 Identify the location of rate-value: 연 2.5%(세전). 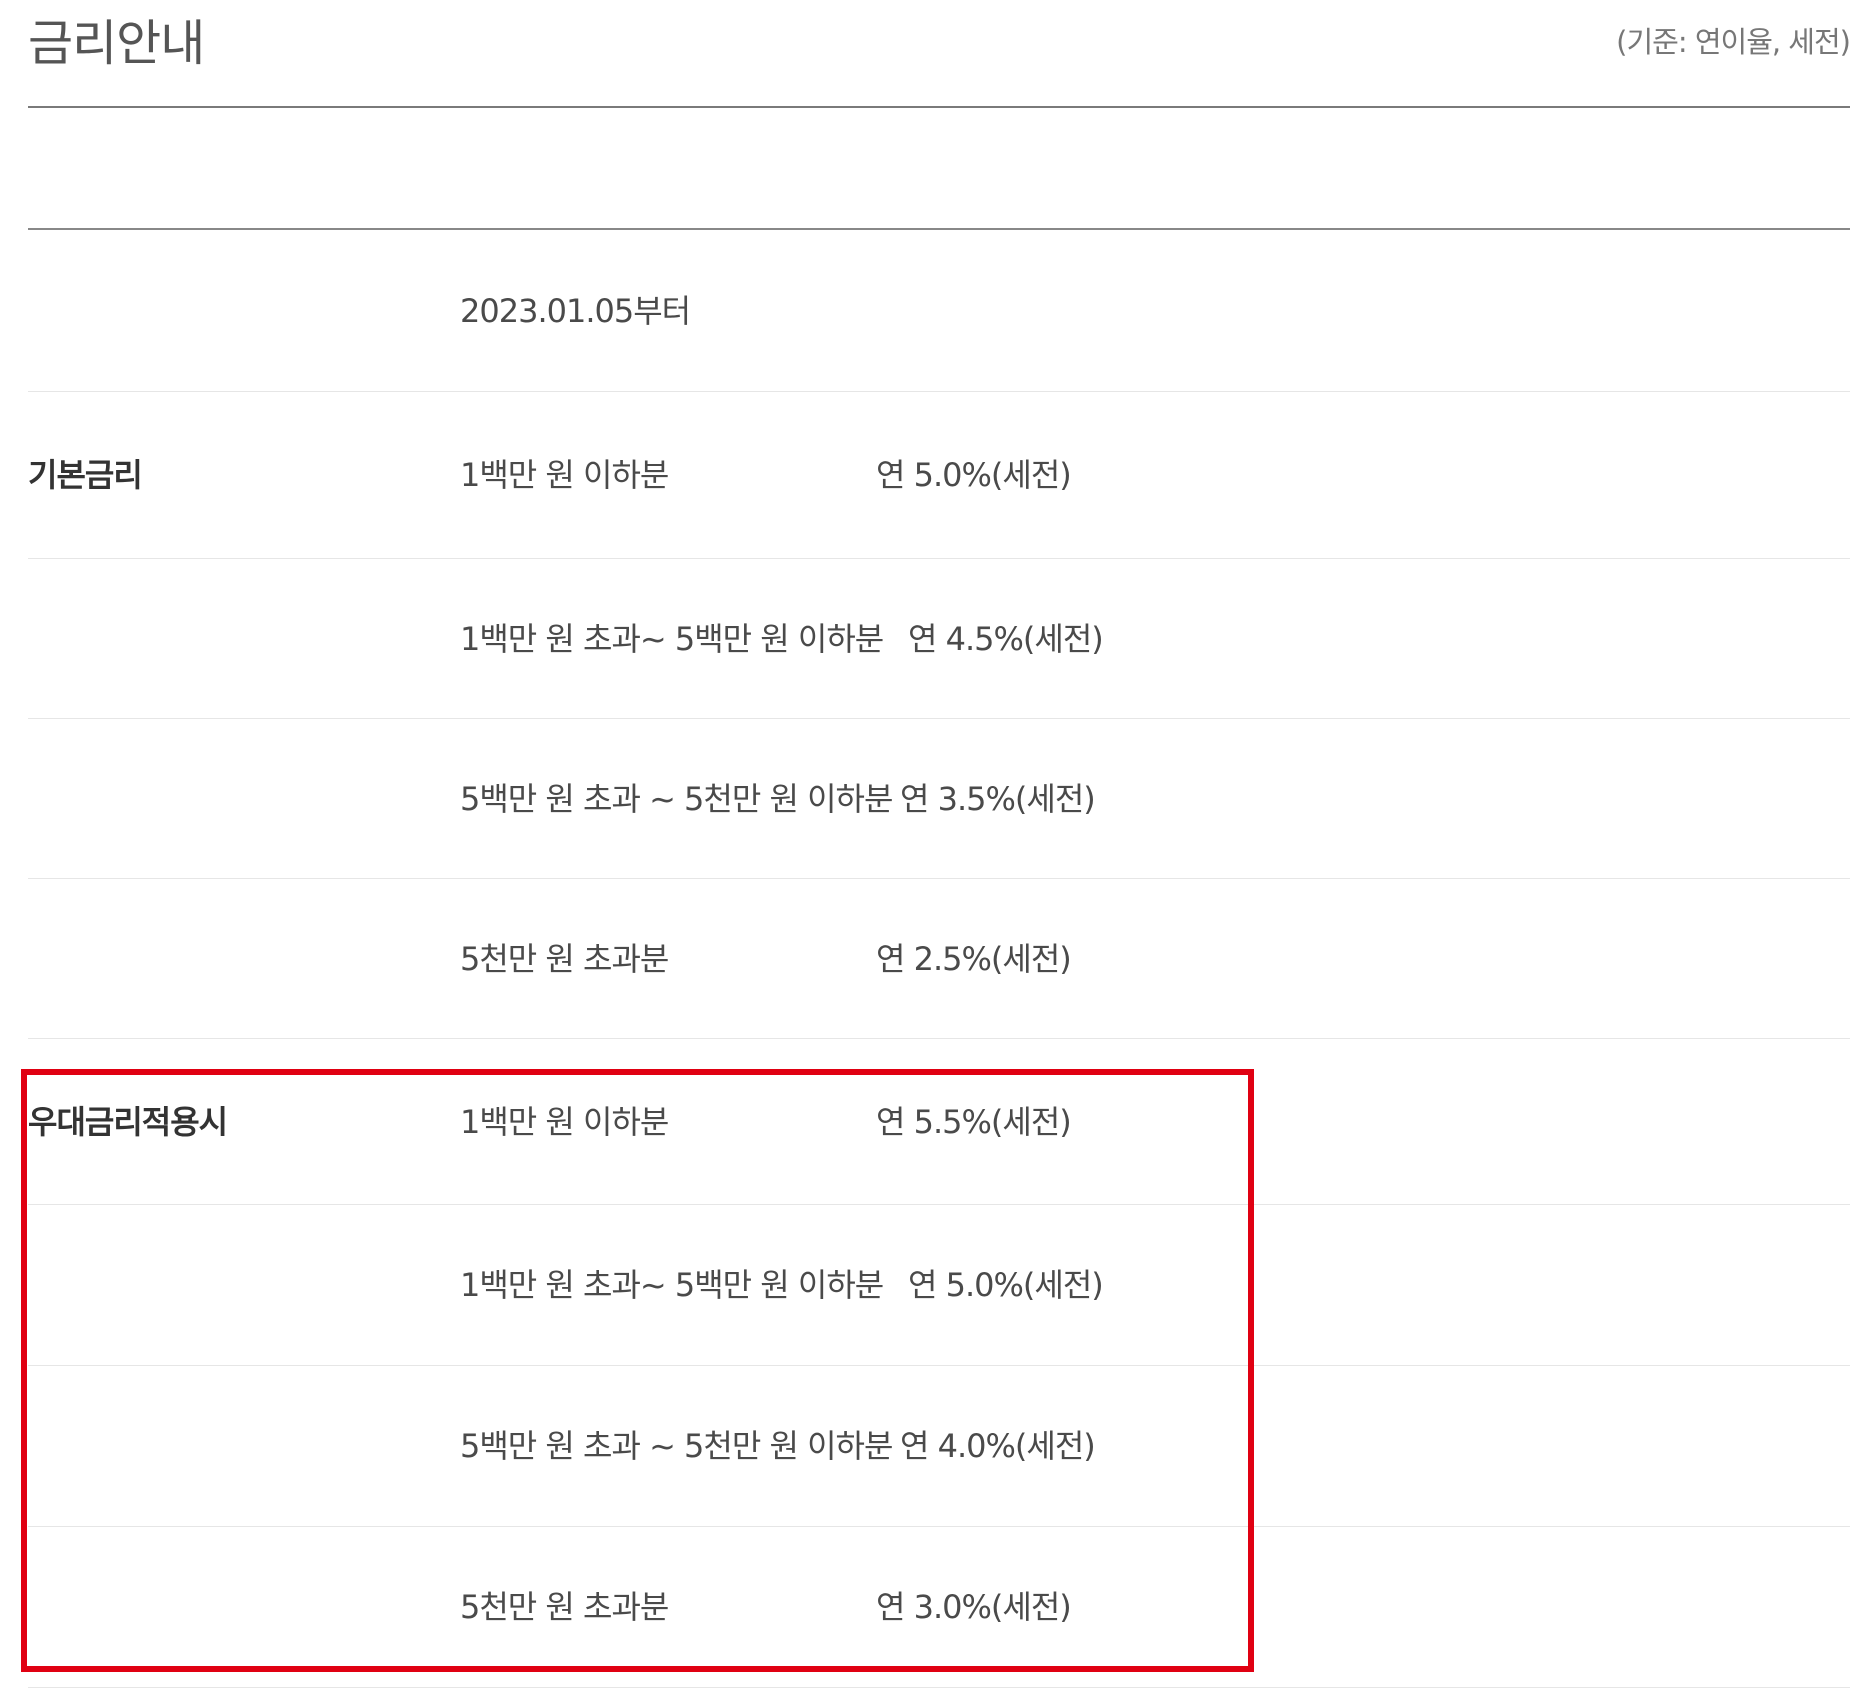
(974, 958).